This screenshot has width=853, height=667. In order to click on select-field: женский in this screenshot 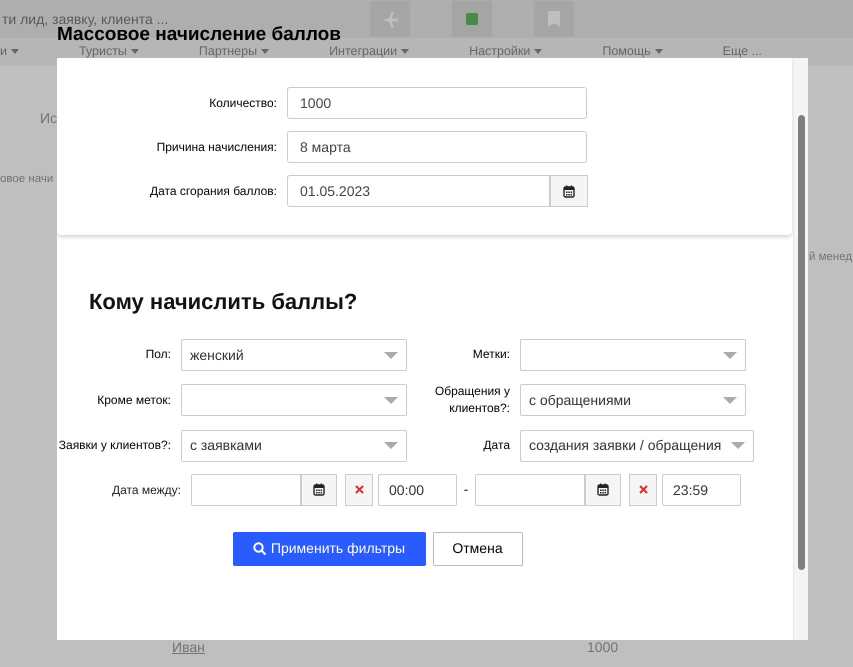, I will do `click(294, 355)`.